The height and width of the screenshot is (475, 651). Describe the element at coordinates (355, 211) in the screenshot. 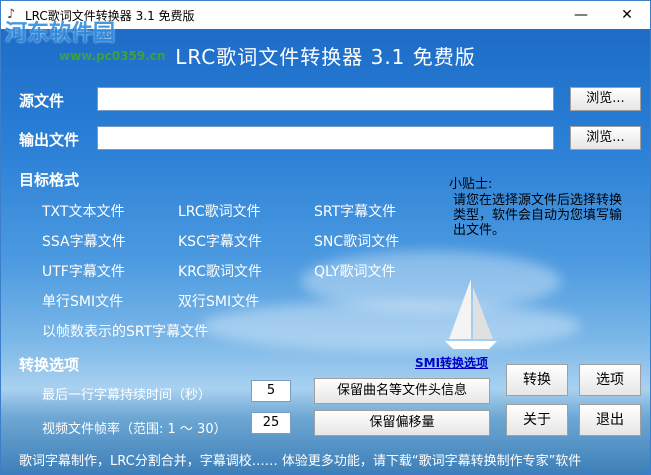

I see `format-srt: SRT字幕文件` at that location.